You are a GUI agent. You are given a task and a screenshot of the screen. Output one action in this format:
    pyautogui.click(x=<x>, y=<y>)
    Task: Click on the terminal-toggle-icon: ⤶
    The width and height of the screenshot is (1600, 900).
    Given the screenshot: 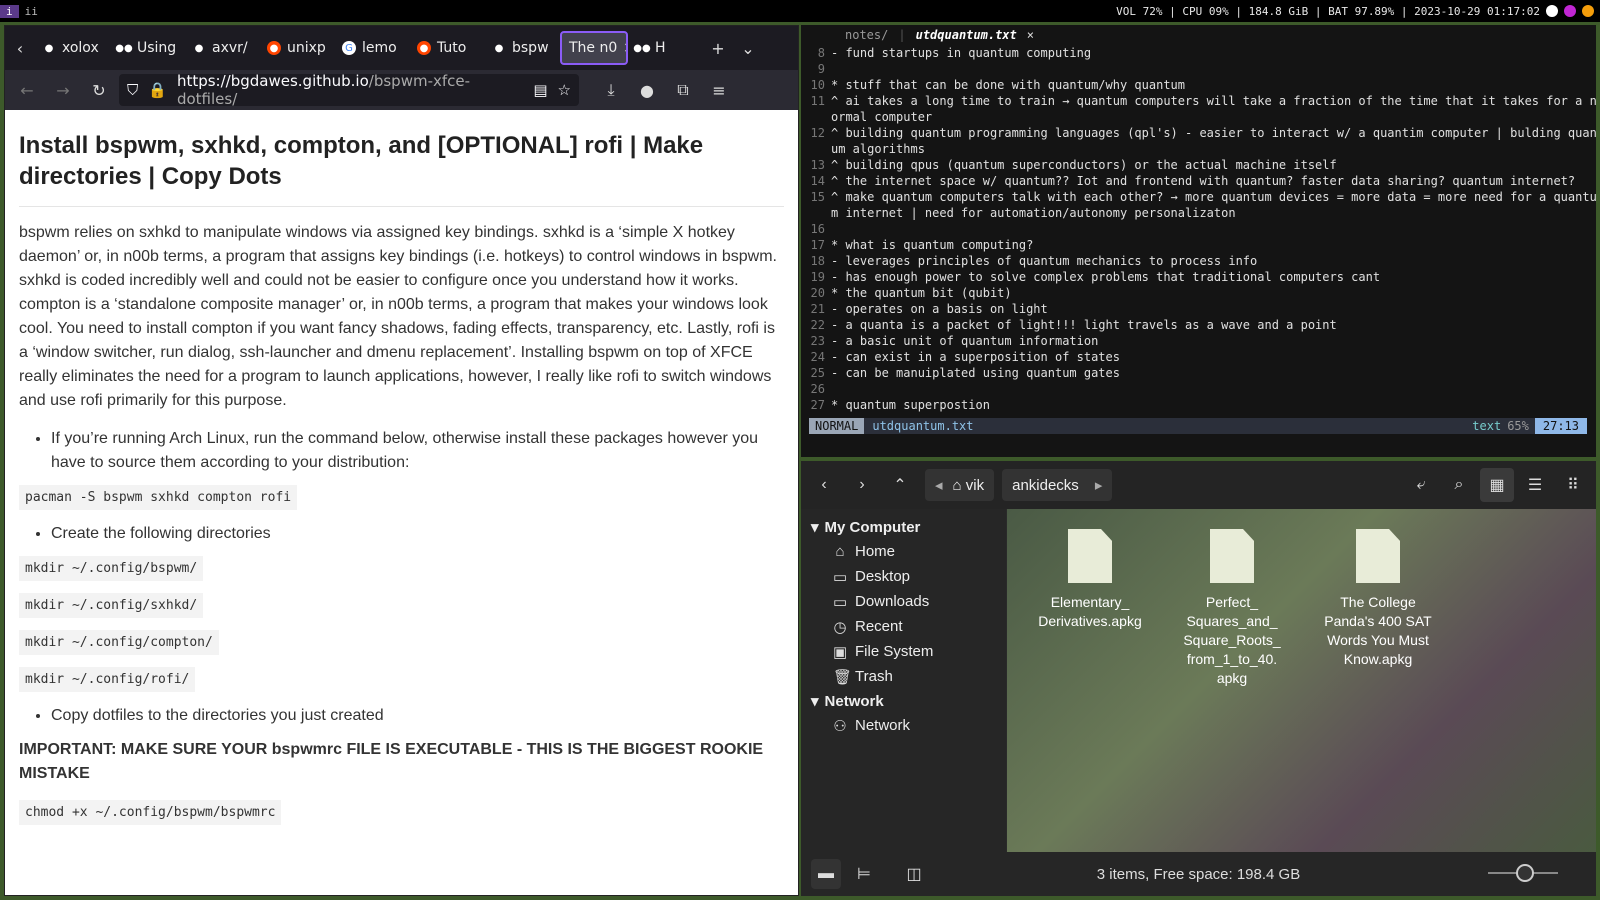 What is the action you would take?
    pyautogui.click(x=1421, y=485)
    